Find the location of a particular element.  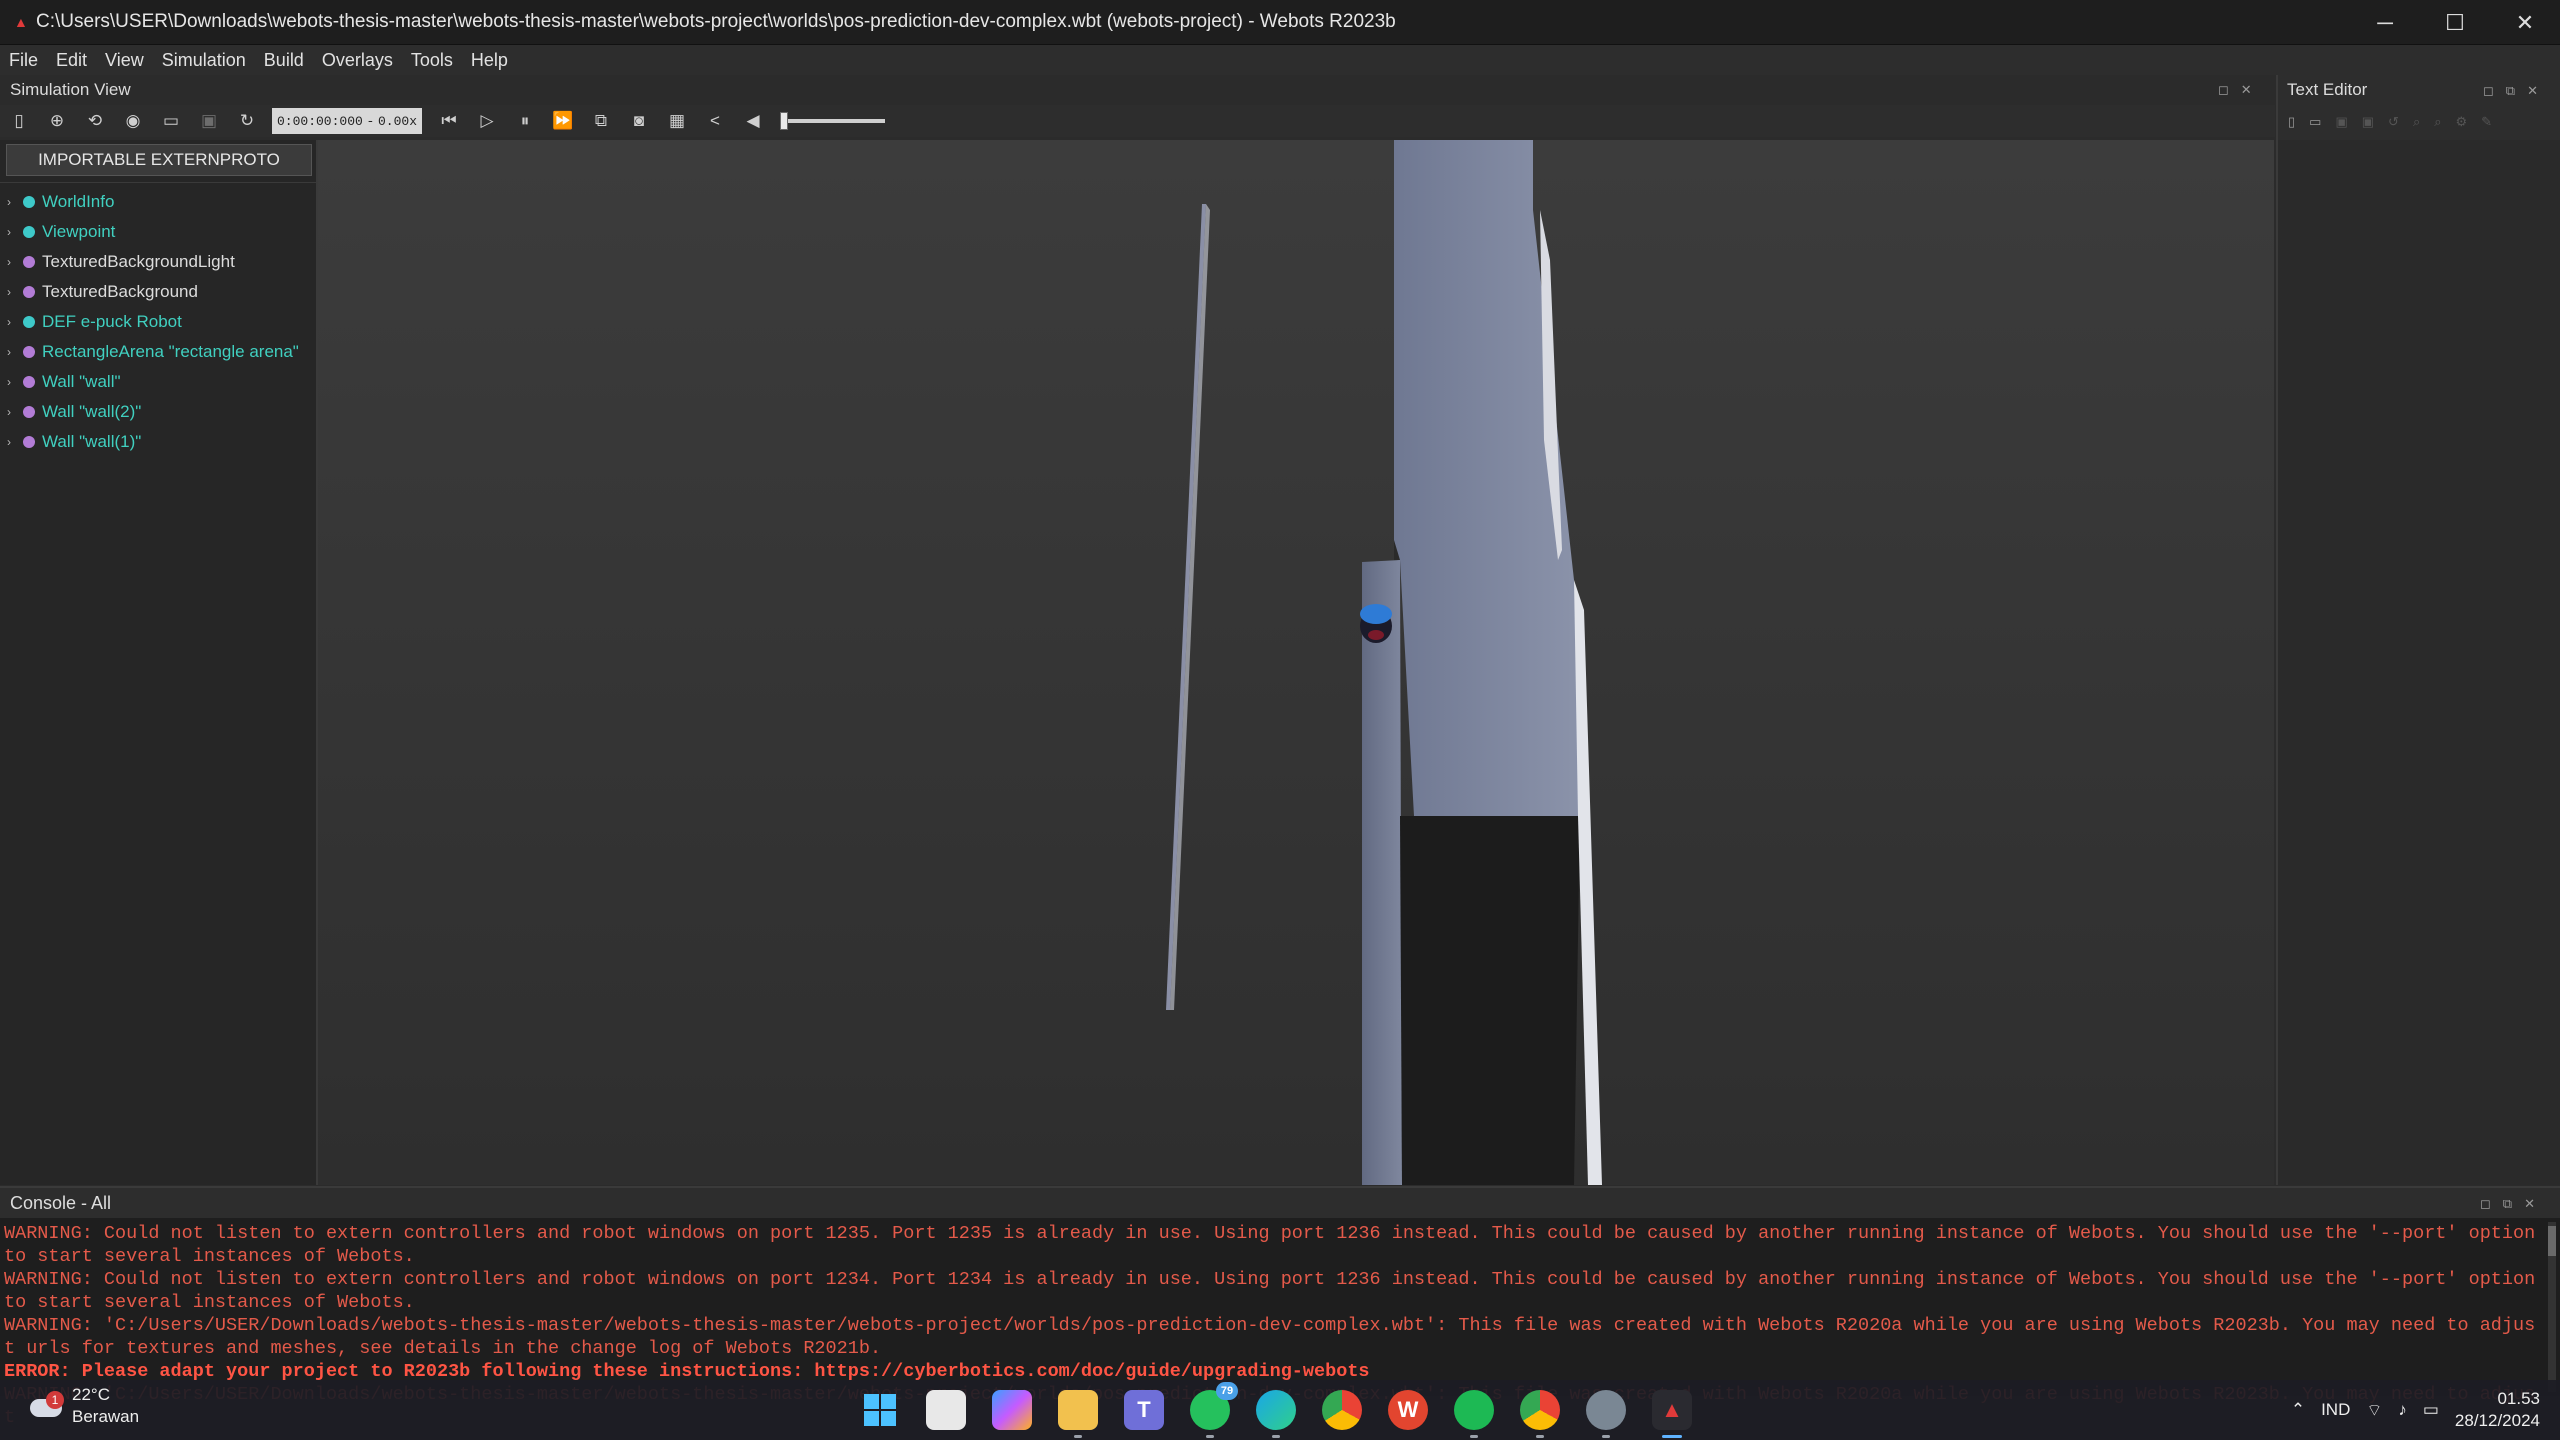

screenshot-icon: ◙ is located at coordinates (639, 121).